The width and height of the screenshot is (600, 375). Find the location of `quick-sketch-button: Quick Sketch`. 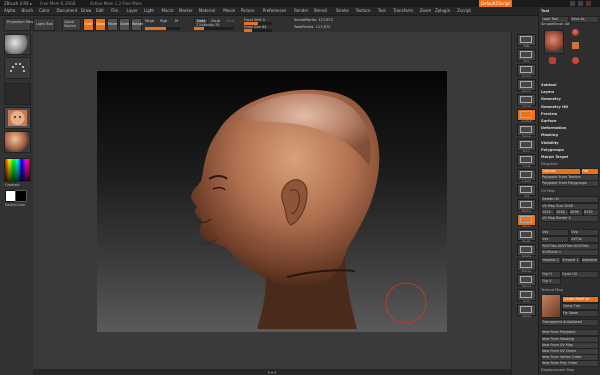

quick-sketch-button: Quick Sketch is located at coordinates (71, 24).